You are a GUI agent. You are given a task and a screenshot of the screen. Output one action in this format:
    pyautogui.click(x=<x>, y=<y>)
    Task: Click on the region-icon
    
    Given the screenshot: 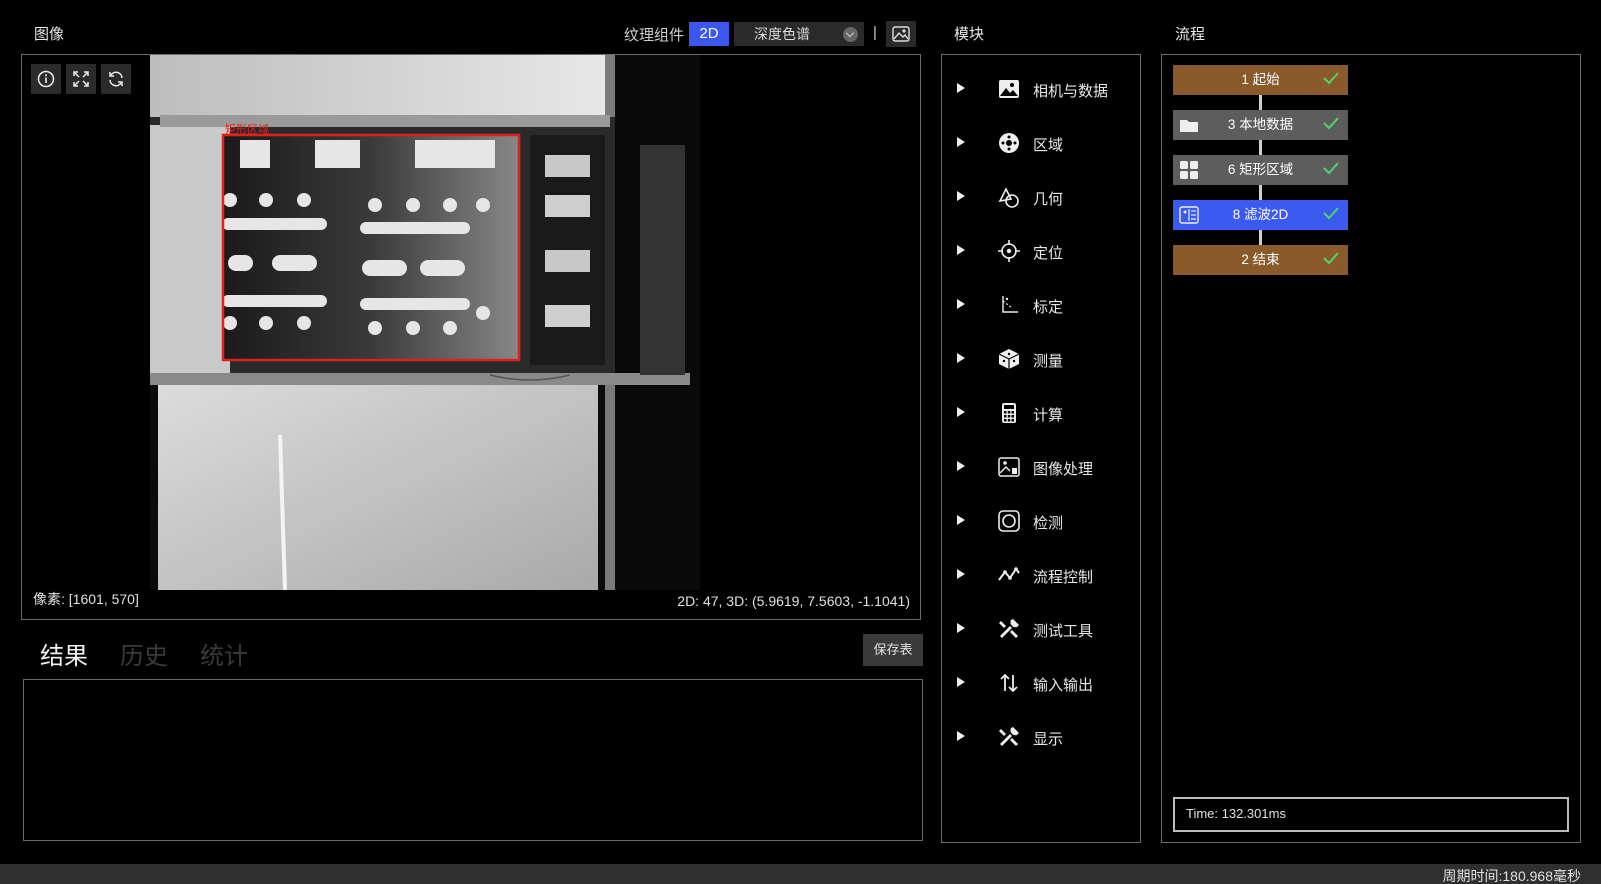 What is the action you would take?
    pyautogui.click(x=1009, y=143)
    